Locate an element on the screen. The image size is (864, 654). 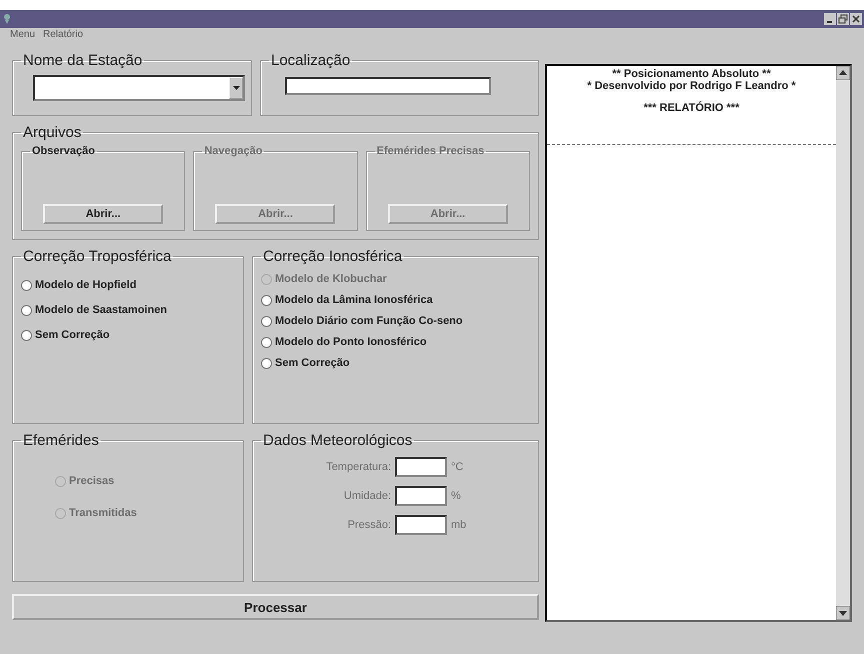
field-label: Umidade: is located at coordinates (366, 496).